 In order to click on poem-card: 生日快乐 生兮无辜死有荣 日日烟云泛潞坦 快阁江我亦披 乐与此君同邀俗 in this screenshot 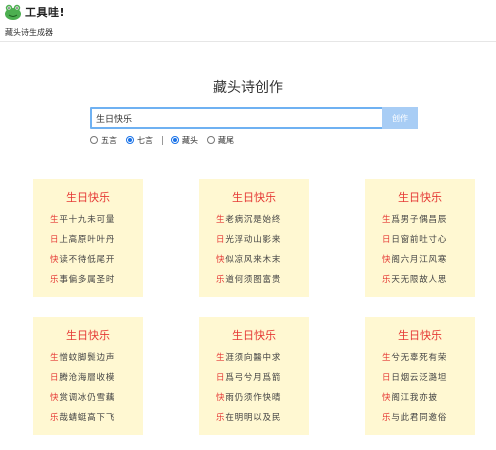, I will do `click(420, 376)`.